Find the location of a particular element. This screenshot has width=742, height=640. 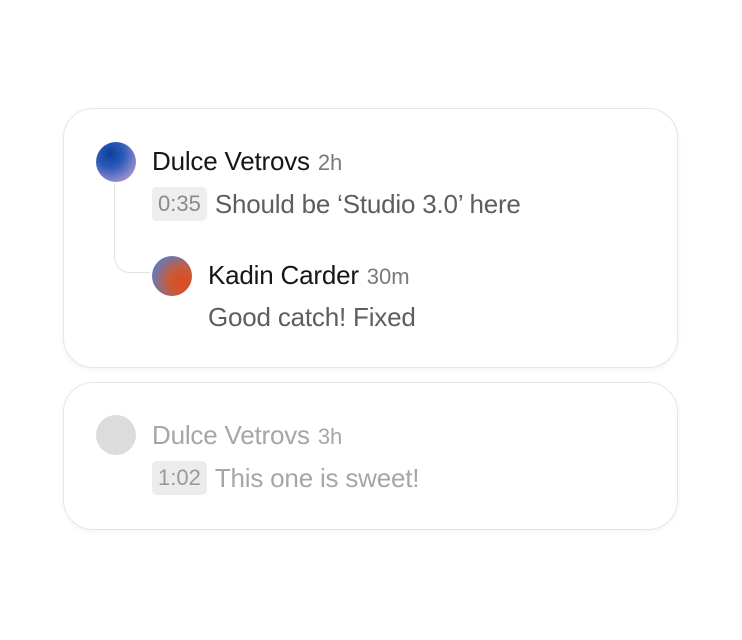

comment-header: Dulce Vetrovs 2h is located at coordinates (247, 161).